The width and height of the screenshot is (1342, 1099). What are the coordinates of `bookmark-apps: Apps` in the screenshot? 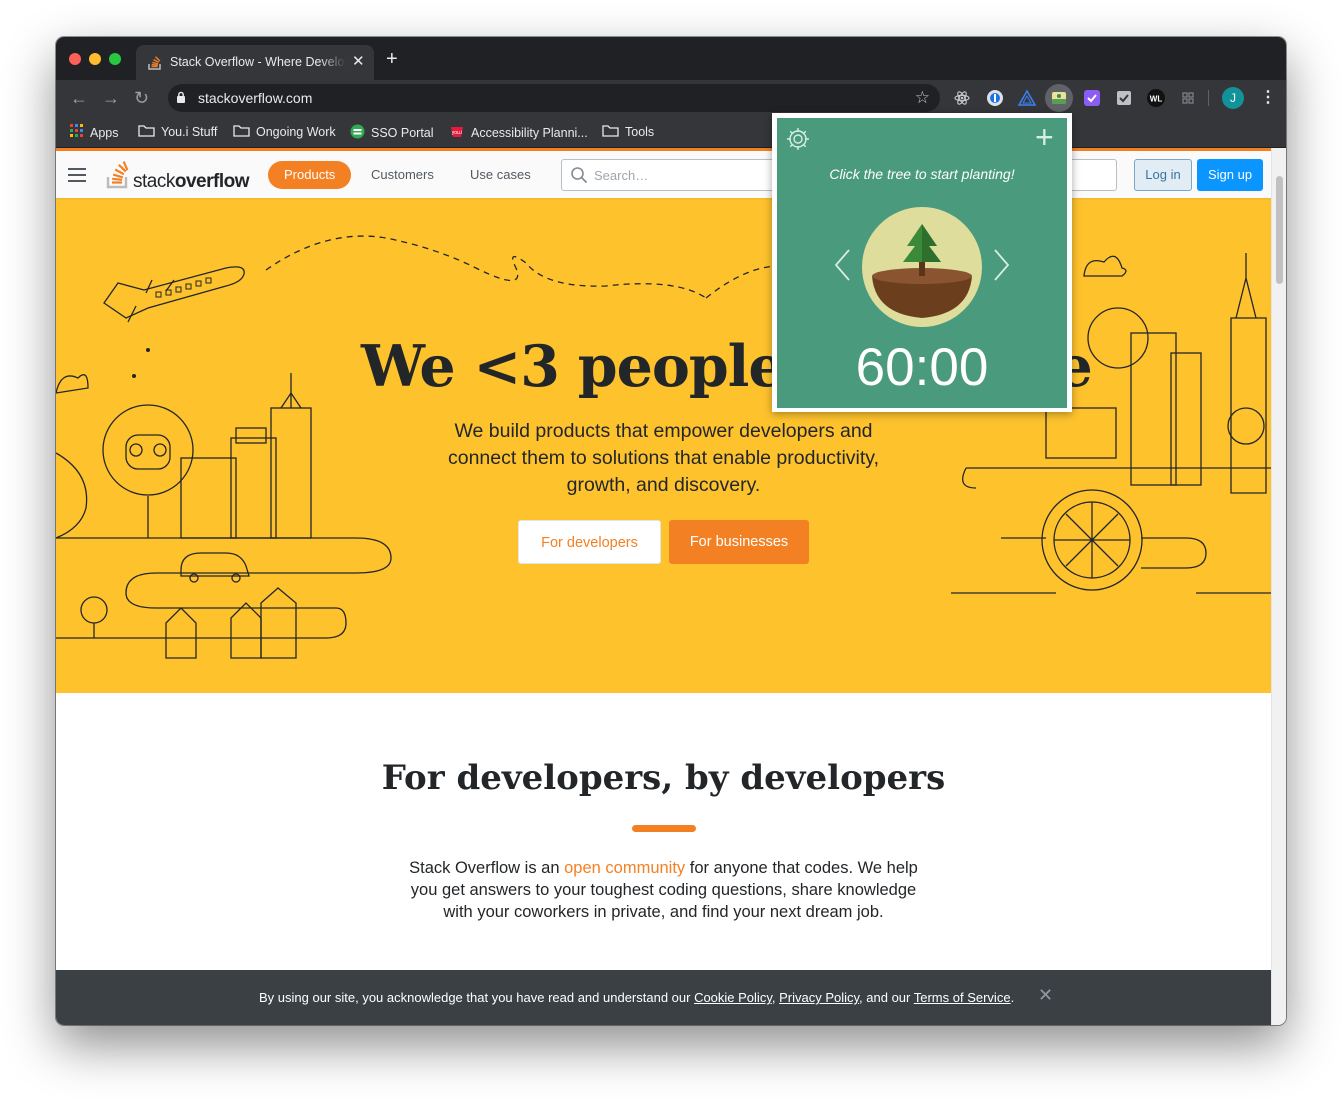 It's located at (94, 132).